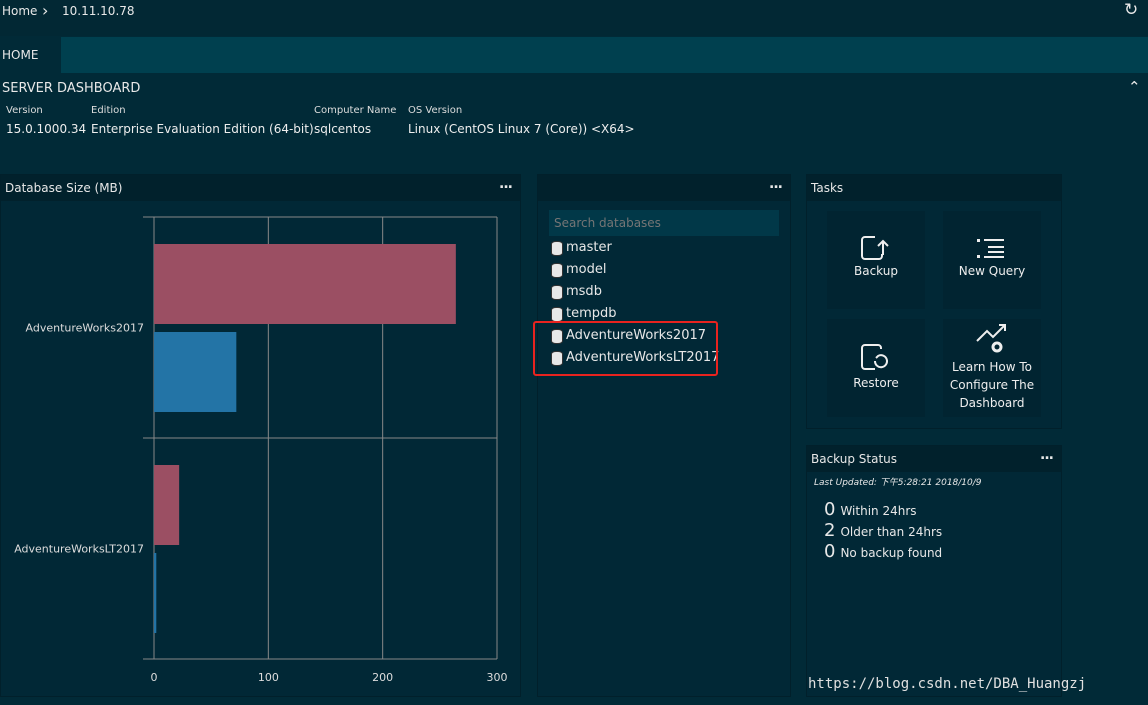 This screenshot has width=1148, height=705. What do you see at coordinates (830, 530) in the screenshot?
I see `backup-count: 2` at bounding box center [830, 530].